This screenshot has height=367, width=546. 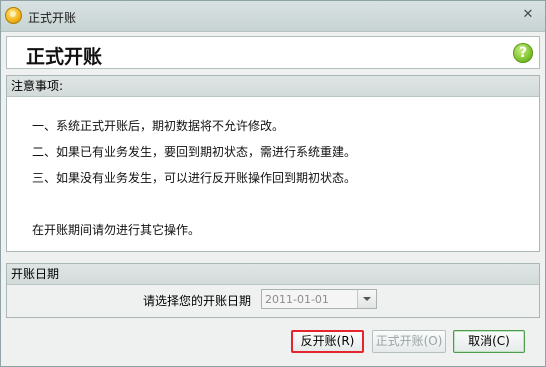 I want to click on app-logo-icon, so click(x=13, y=15).